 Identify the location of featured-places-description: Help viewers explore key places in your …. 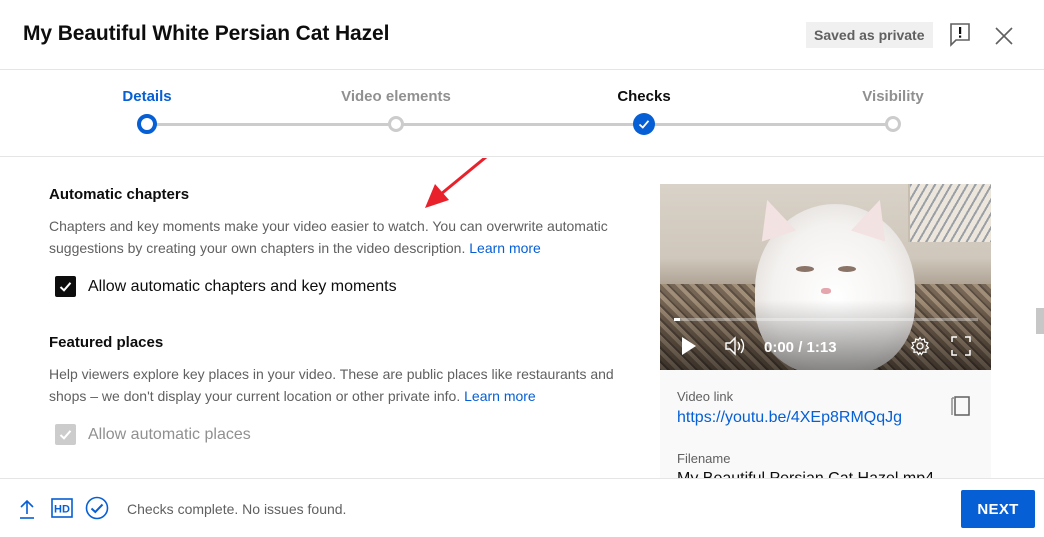
(336, 385).